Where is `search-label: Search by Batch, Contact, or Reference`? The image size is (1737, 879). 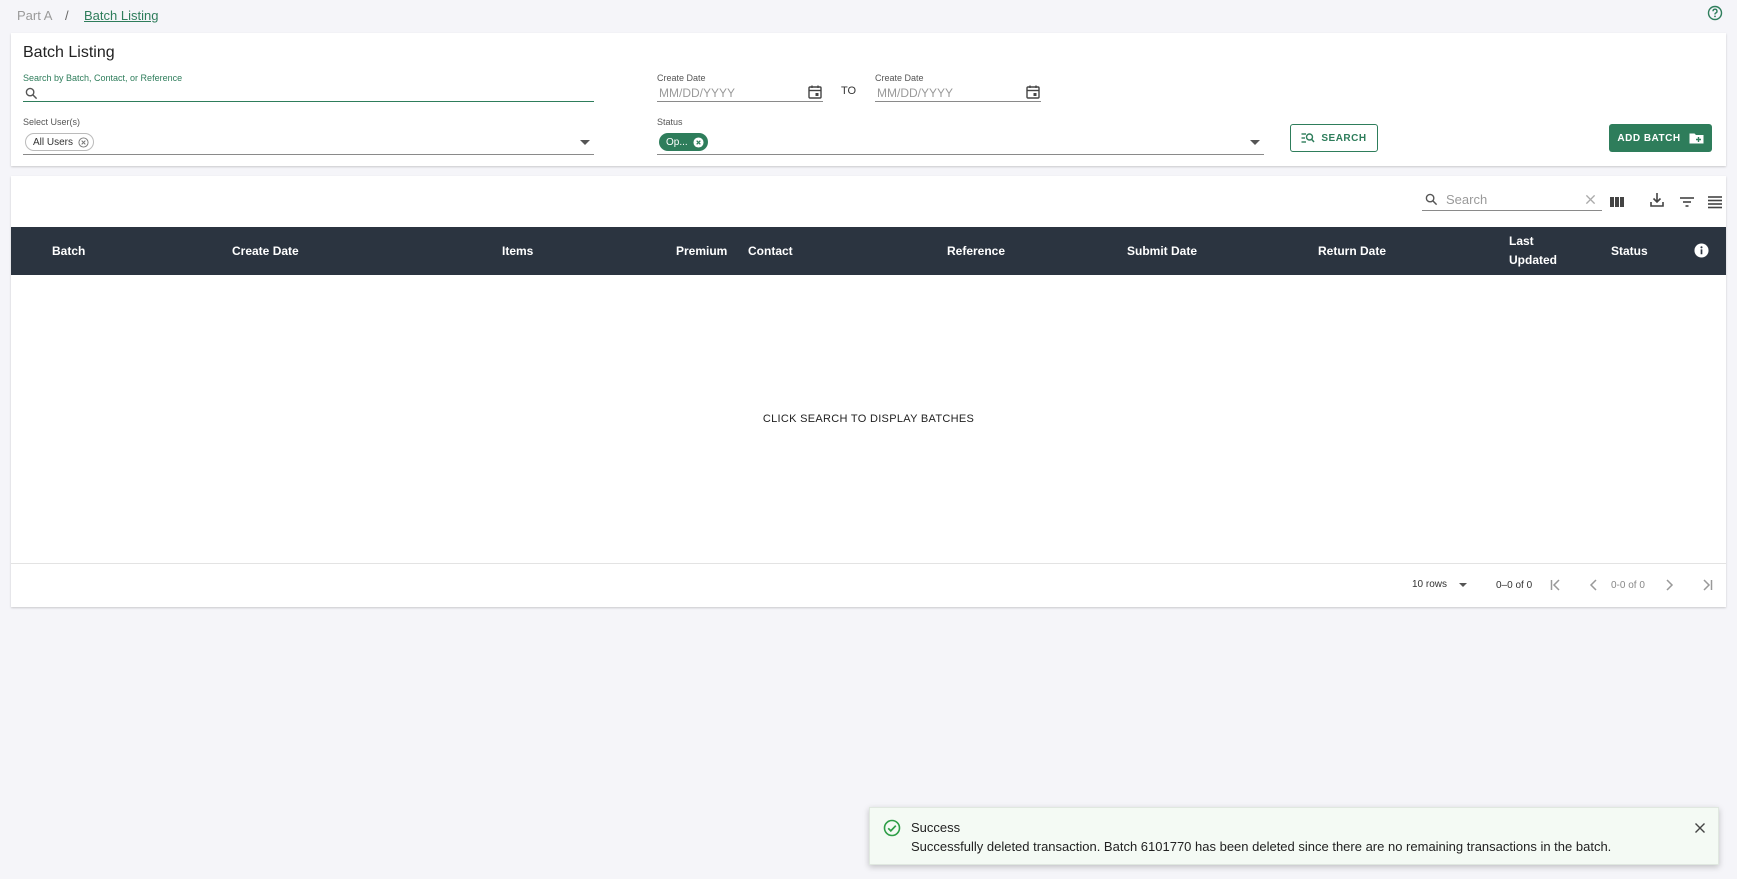
search-label: Search by Batch, Contact, or Reference is located at coordinates (103, 78).